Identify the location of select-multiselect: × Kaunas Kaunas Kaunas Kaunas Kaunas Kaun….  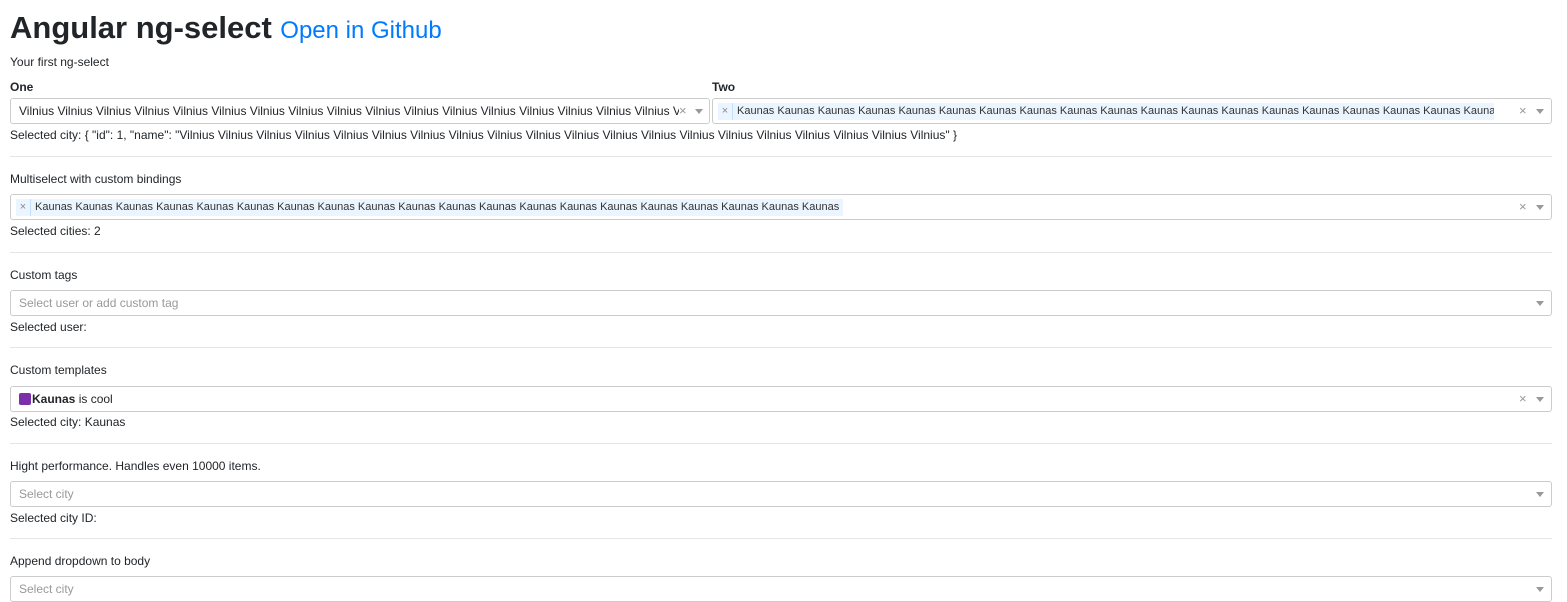
(781, 207).